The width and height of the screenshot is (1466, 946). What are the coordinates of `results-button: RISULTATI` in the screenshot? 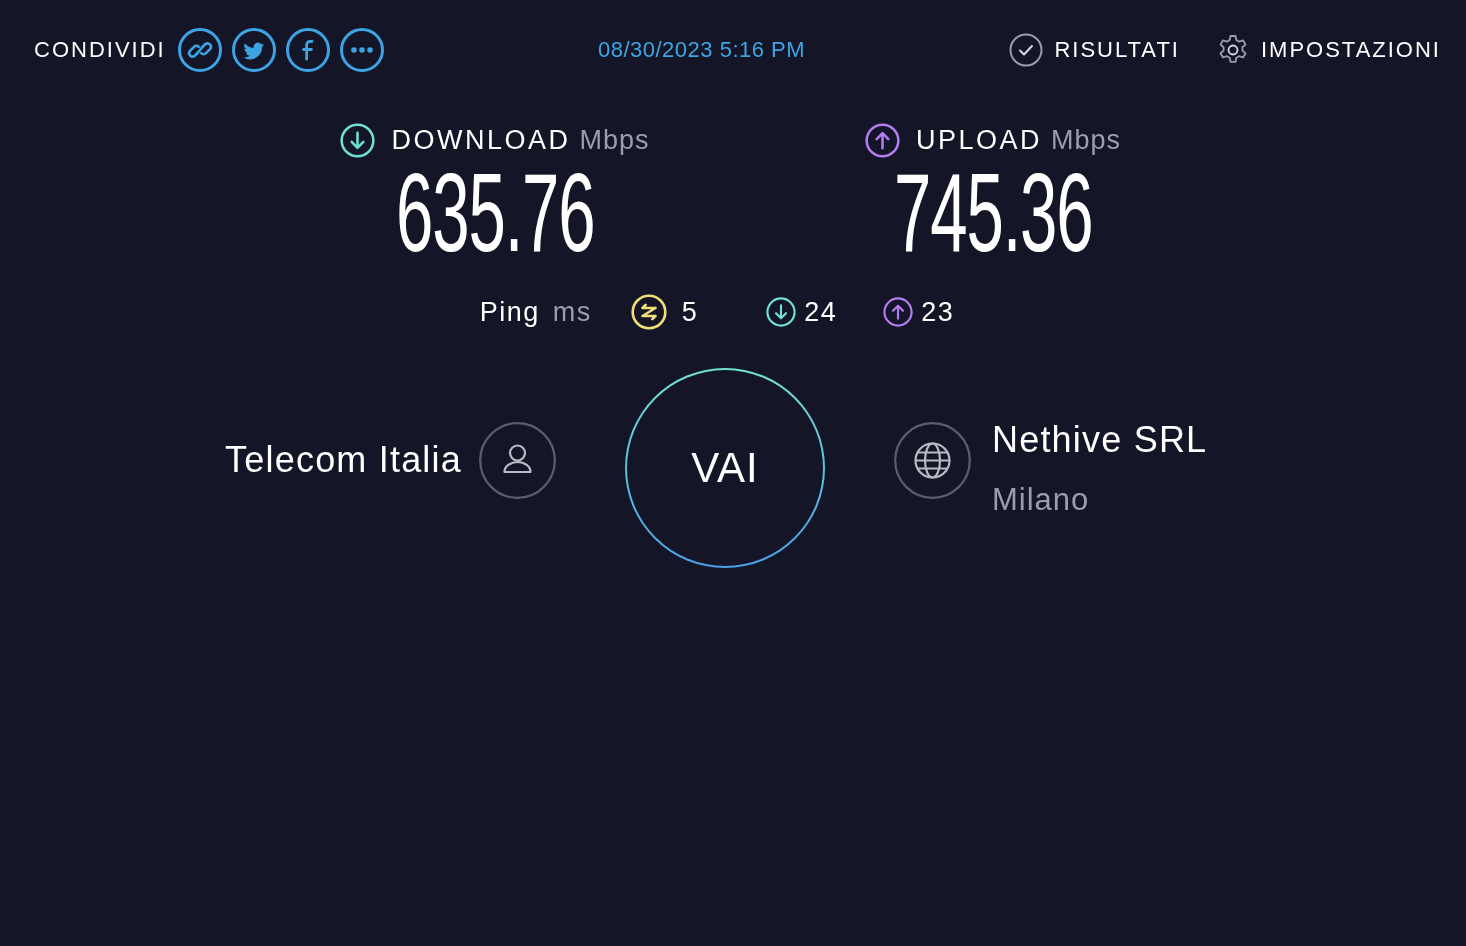 It's located at (1094, 50).